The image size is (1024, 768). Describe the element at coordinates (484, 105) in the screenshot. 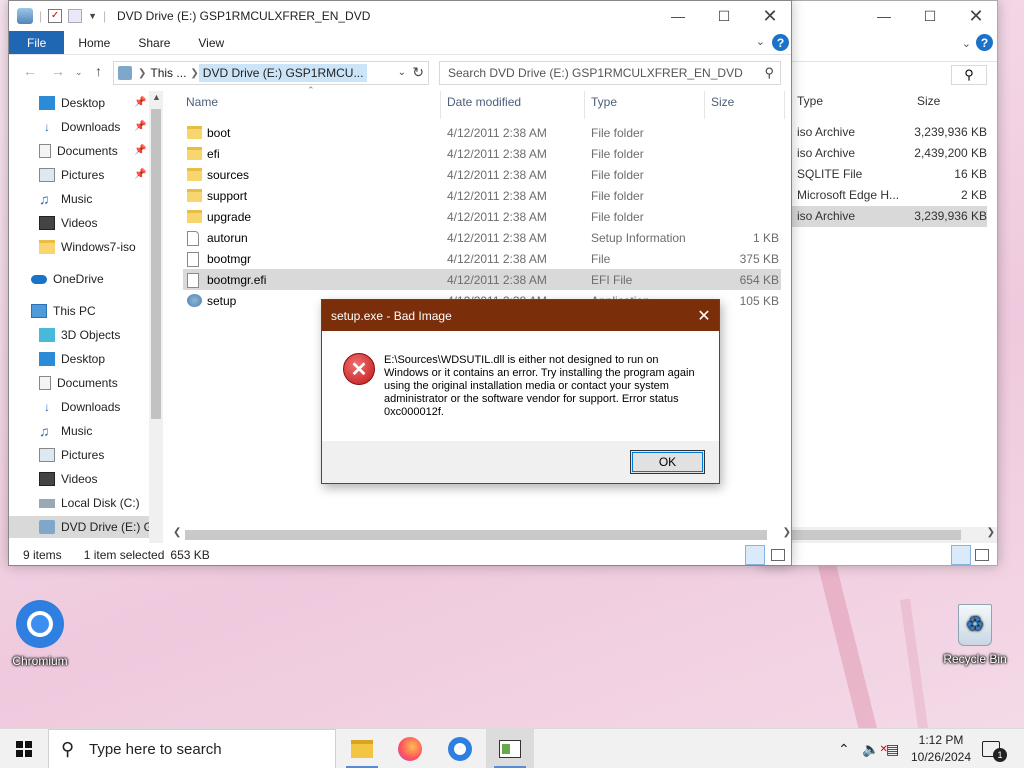

I see `column-header-date-modified: Date modified` at that location.